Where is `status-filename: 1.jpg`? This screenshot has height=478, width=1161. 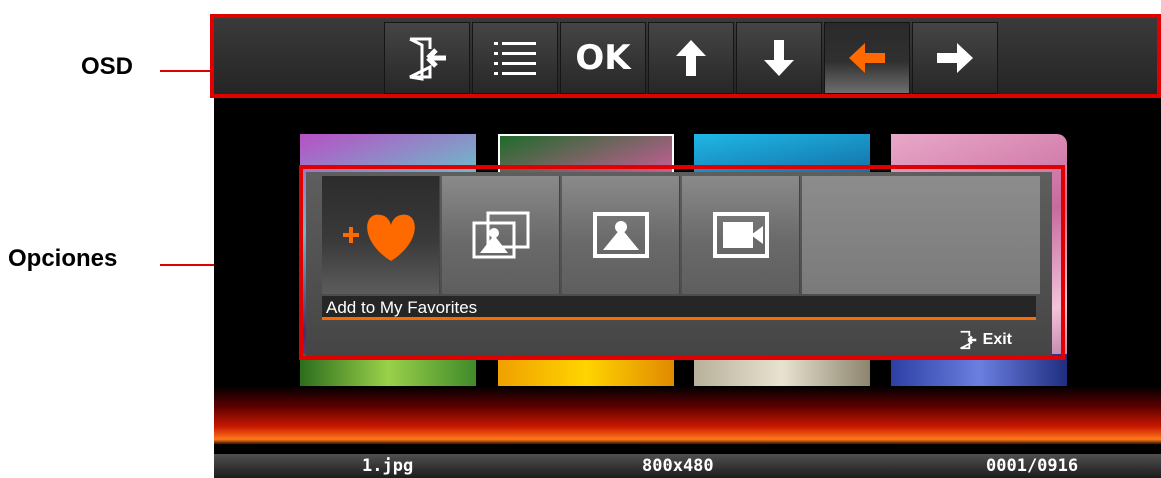 status-filename: 1.jpg is located at coordinates (388, 466).